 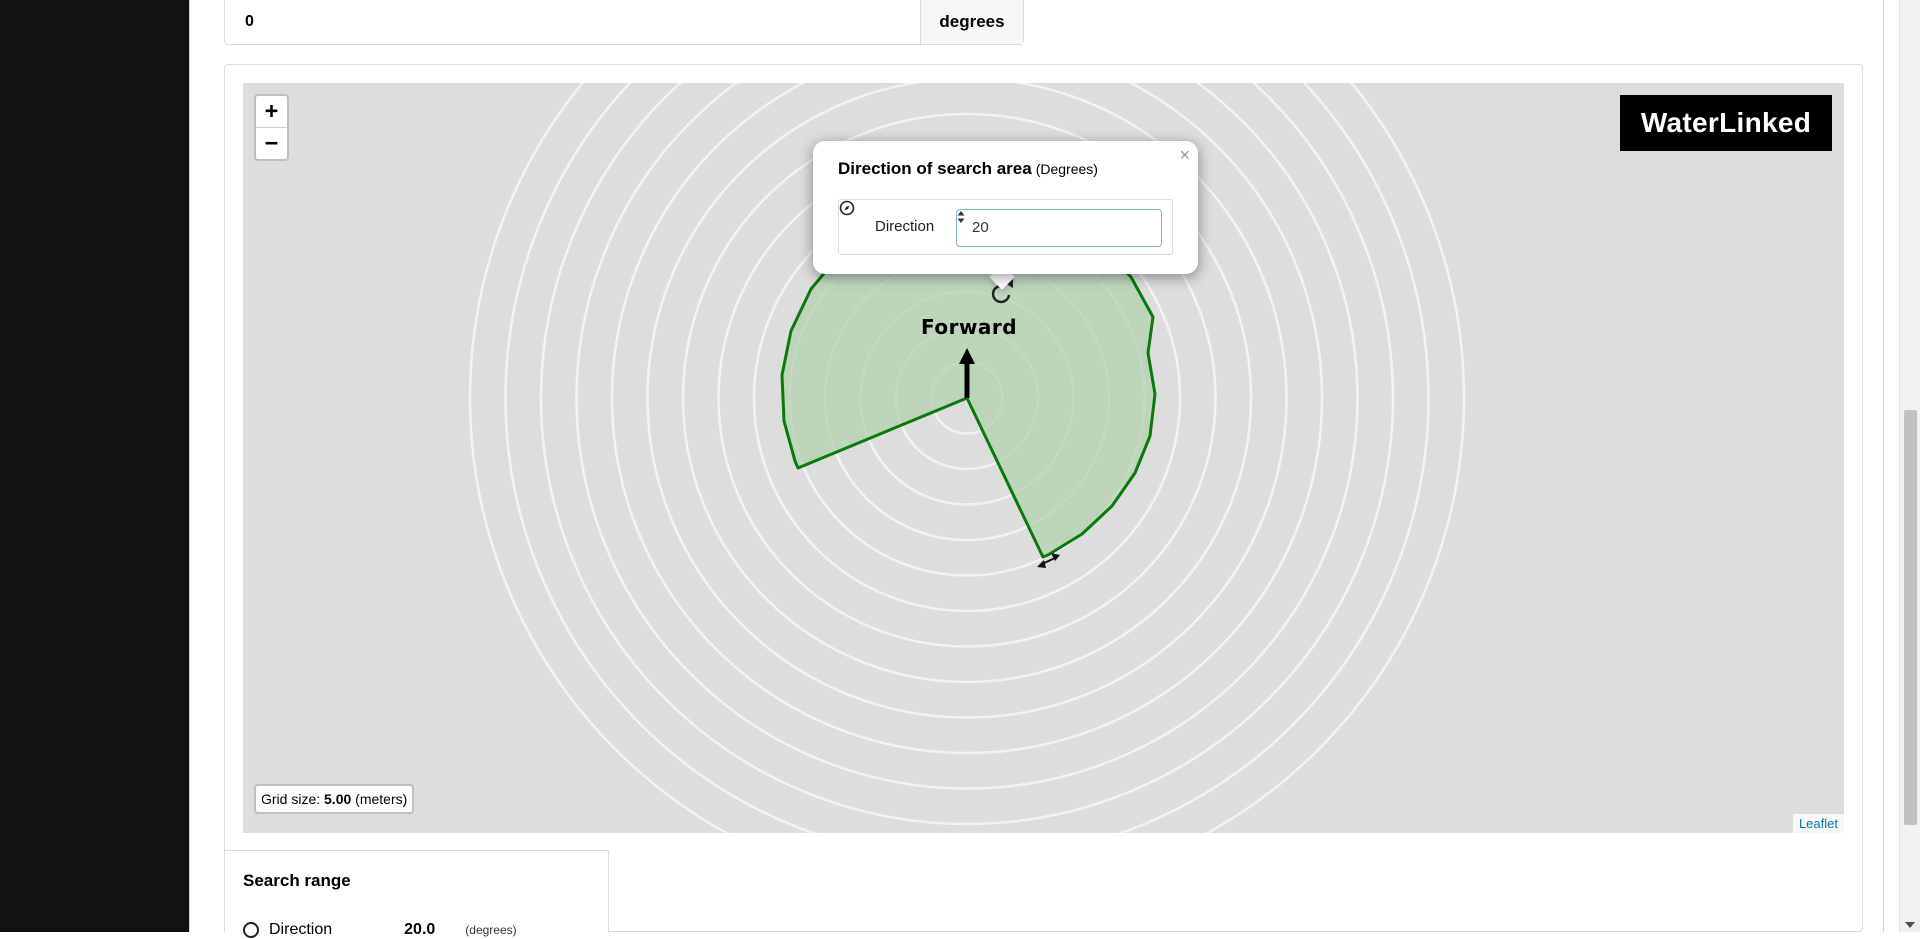 What do you see at coordinates (420, 929) in the screenshot?
I see `search-range-direction-value: 20.0` at bounding box center [420, 929].